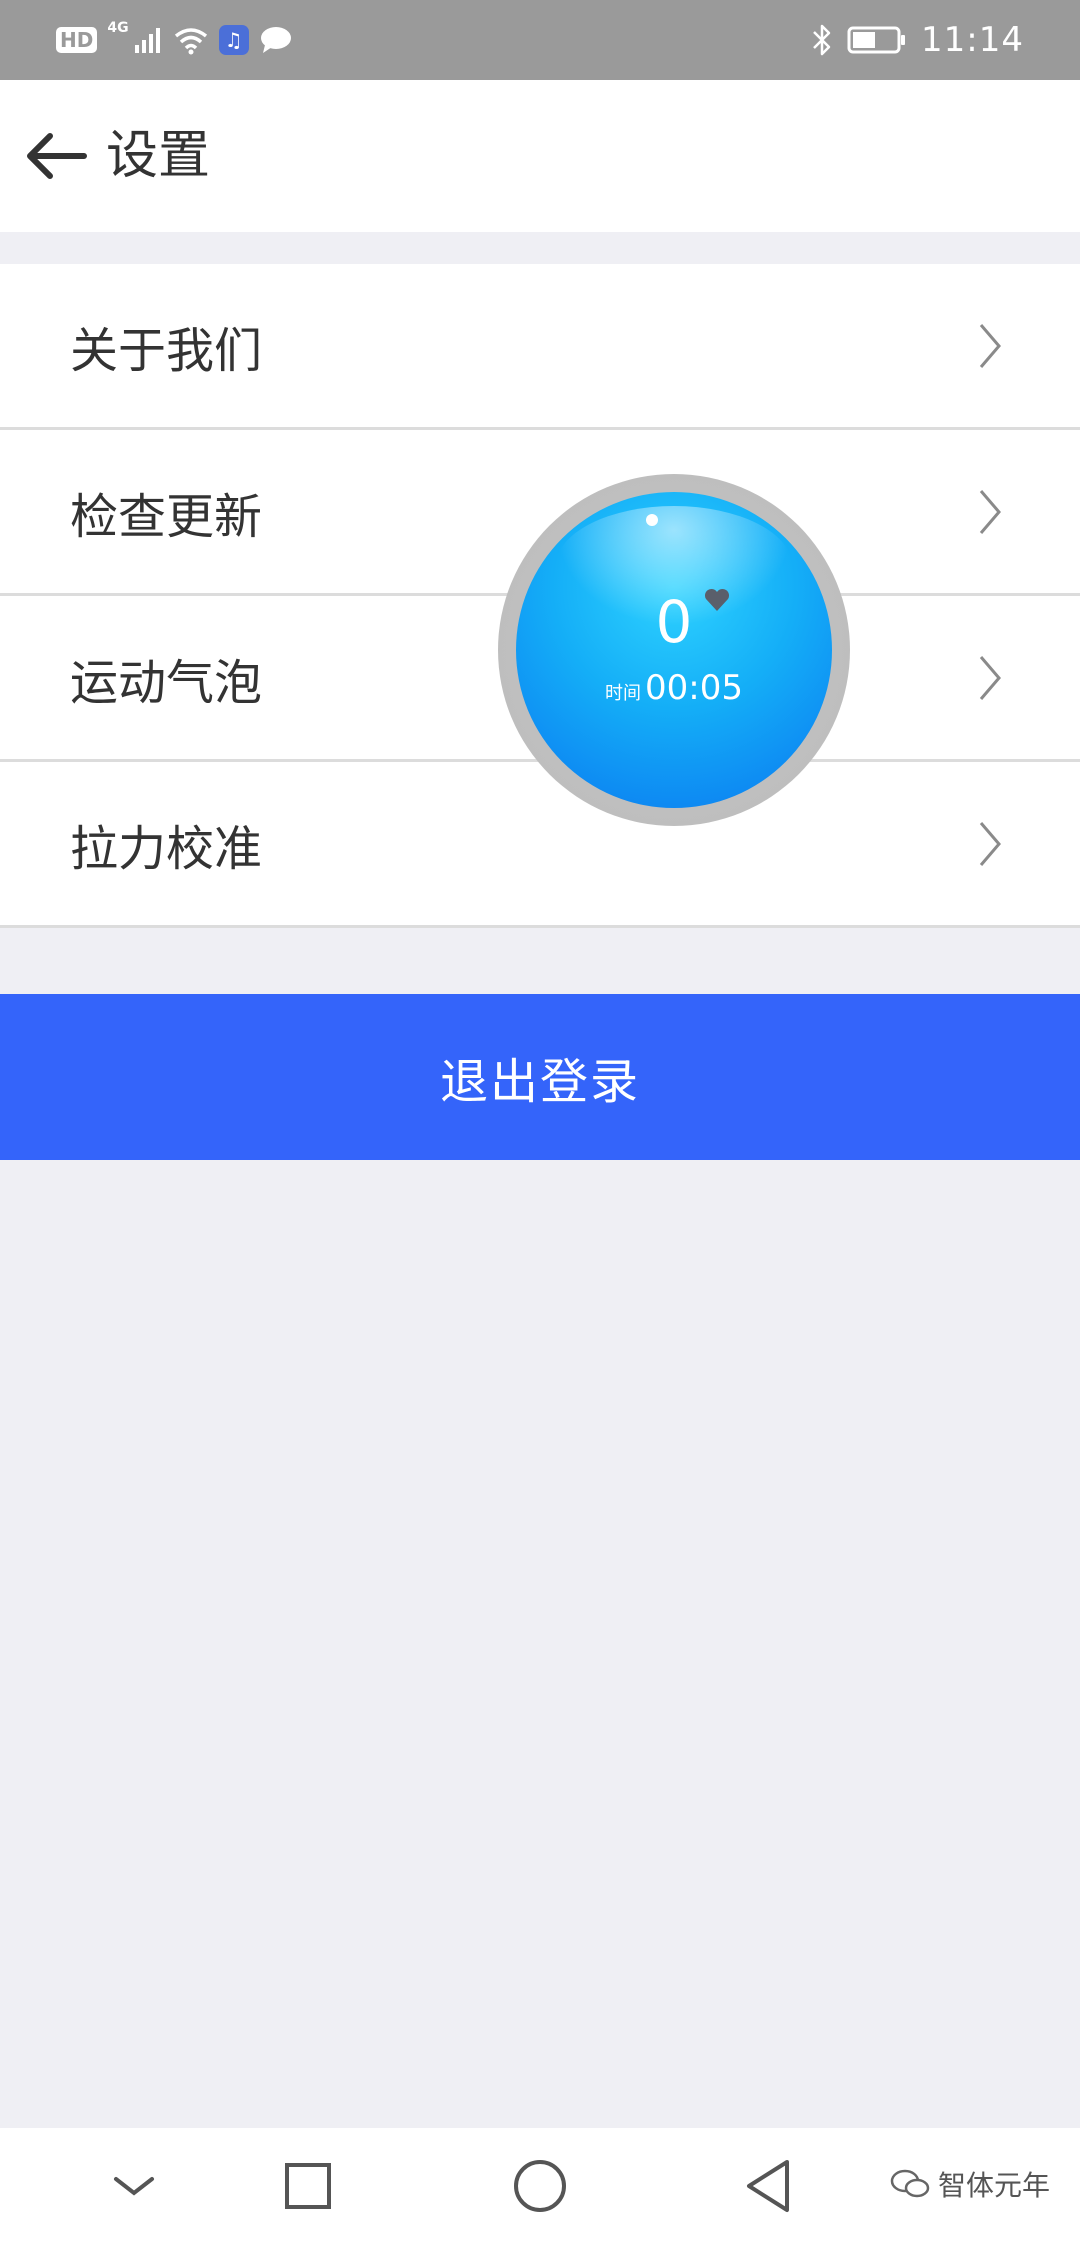 This screenshot has width=1080, height=2244. Describe the element at coordinates (694, 688) in the screenshot. I see `bubble-time-value: 00:05` at that location.